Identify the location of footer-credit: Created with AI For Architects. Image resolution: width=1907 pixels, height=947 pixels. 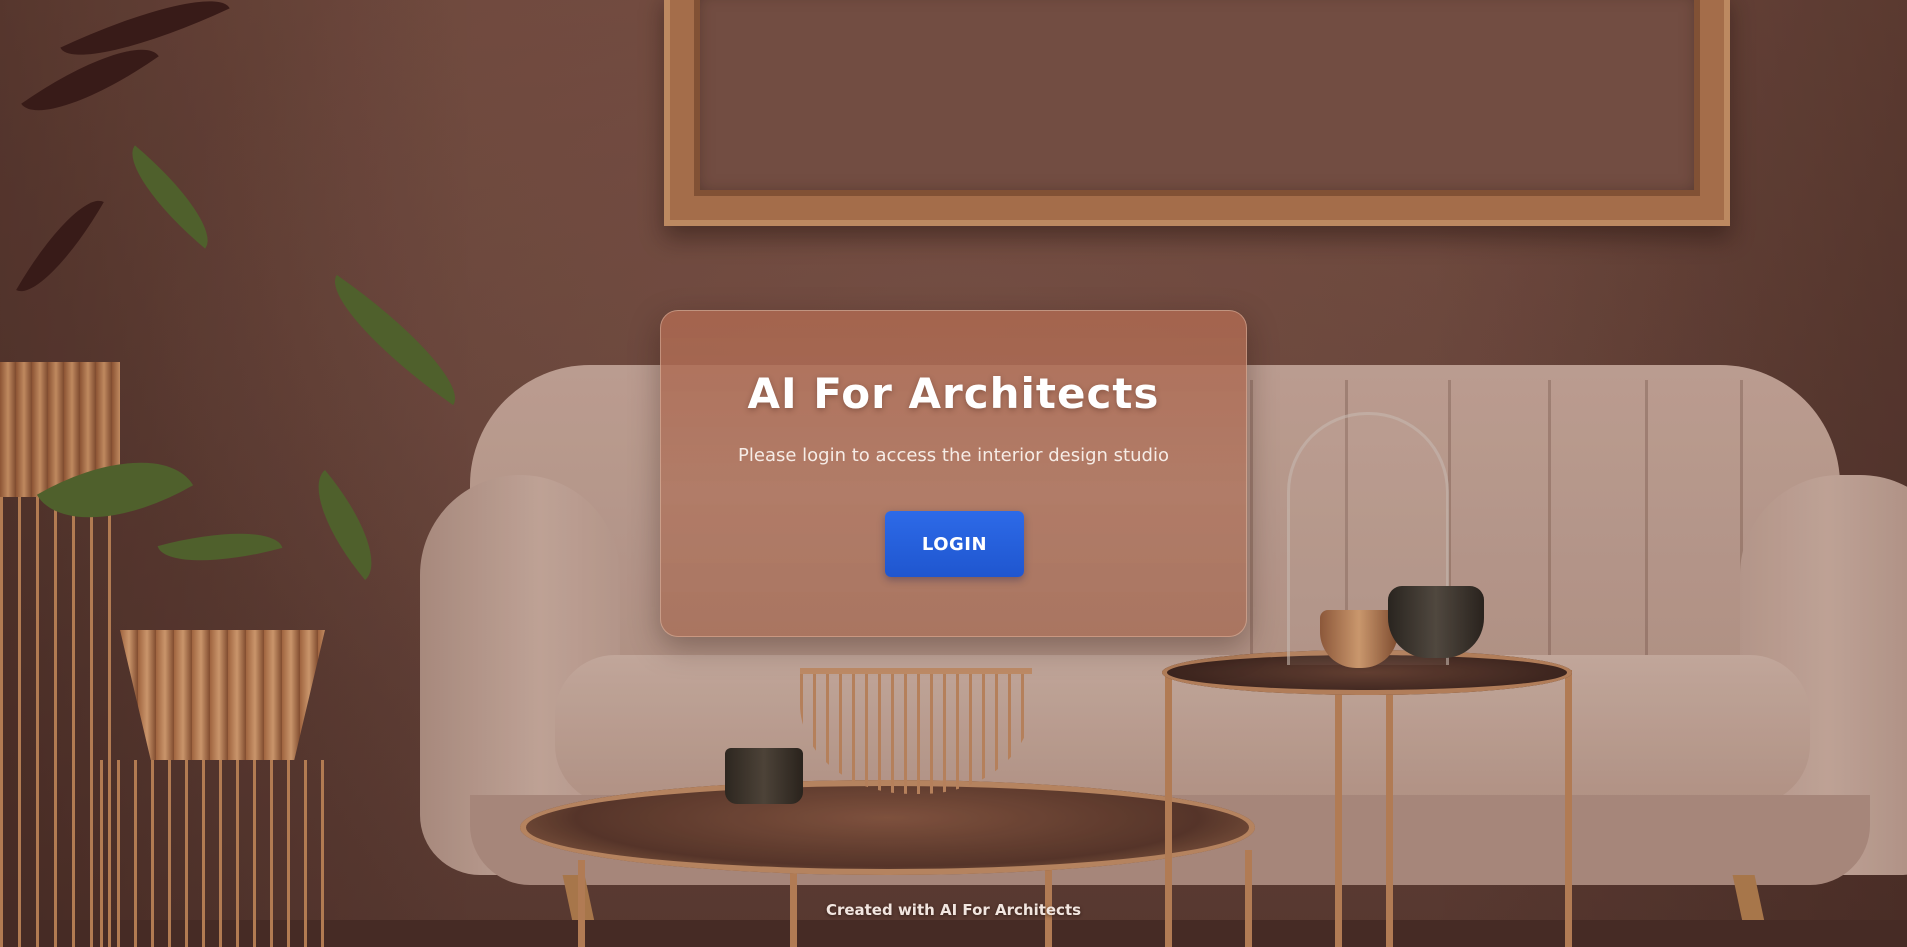
(953, 910).